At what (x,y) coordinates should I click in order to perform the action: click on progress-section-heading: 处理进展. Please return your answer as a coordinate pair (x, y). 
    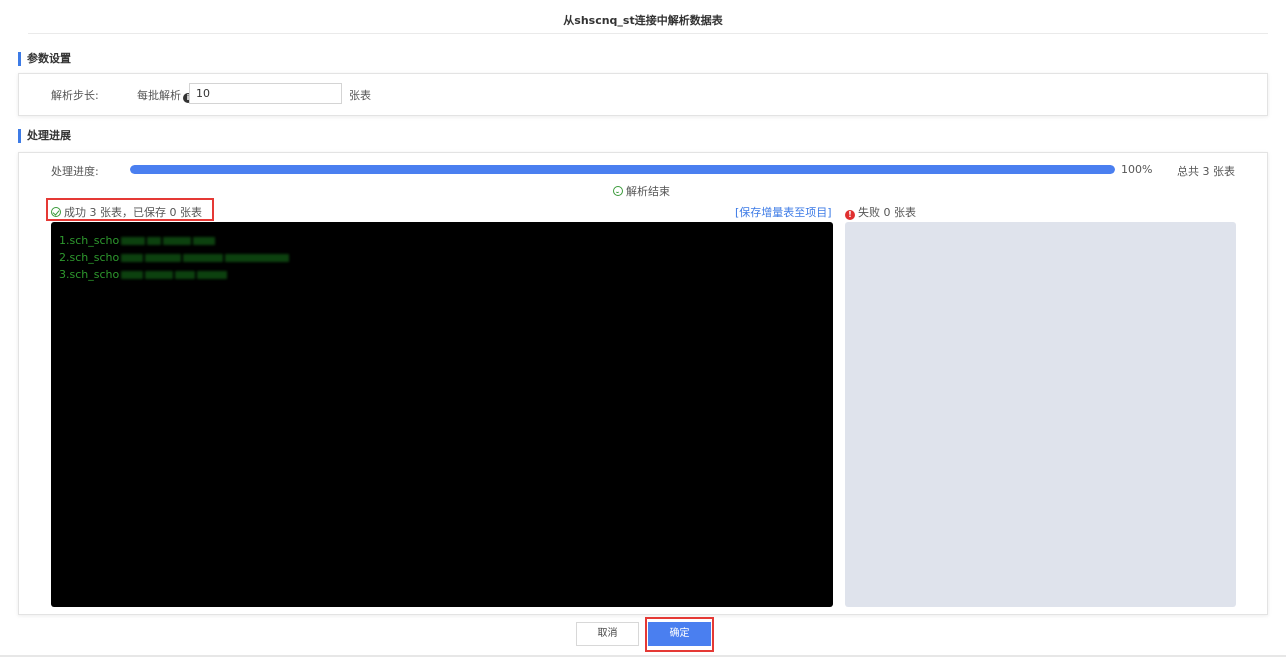
    Looking at the image, I should click on (44, 136).